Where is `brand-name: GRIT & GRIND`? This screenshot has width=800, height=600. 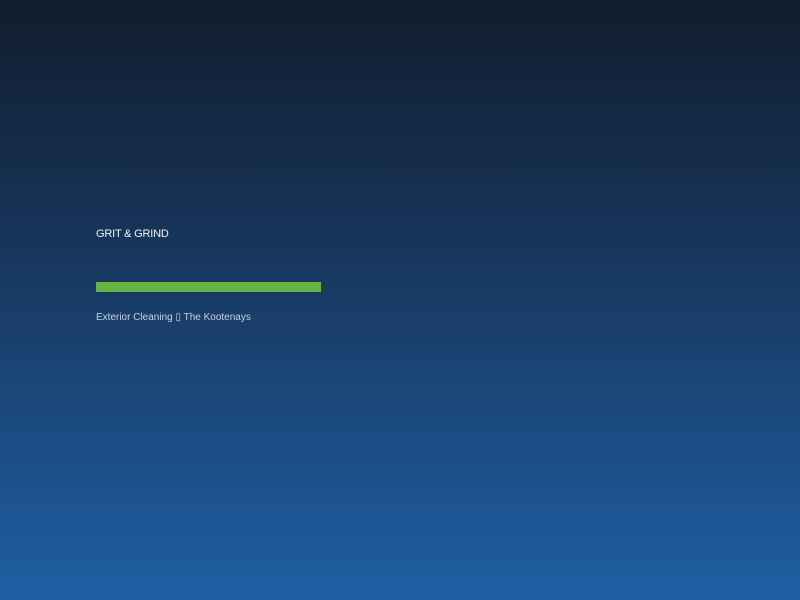 brand-name: GRIT & GRIND is located at coordinates (132, 234).